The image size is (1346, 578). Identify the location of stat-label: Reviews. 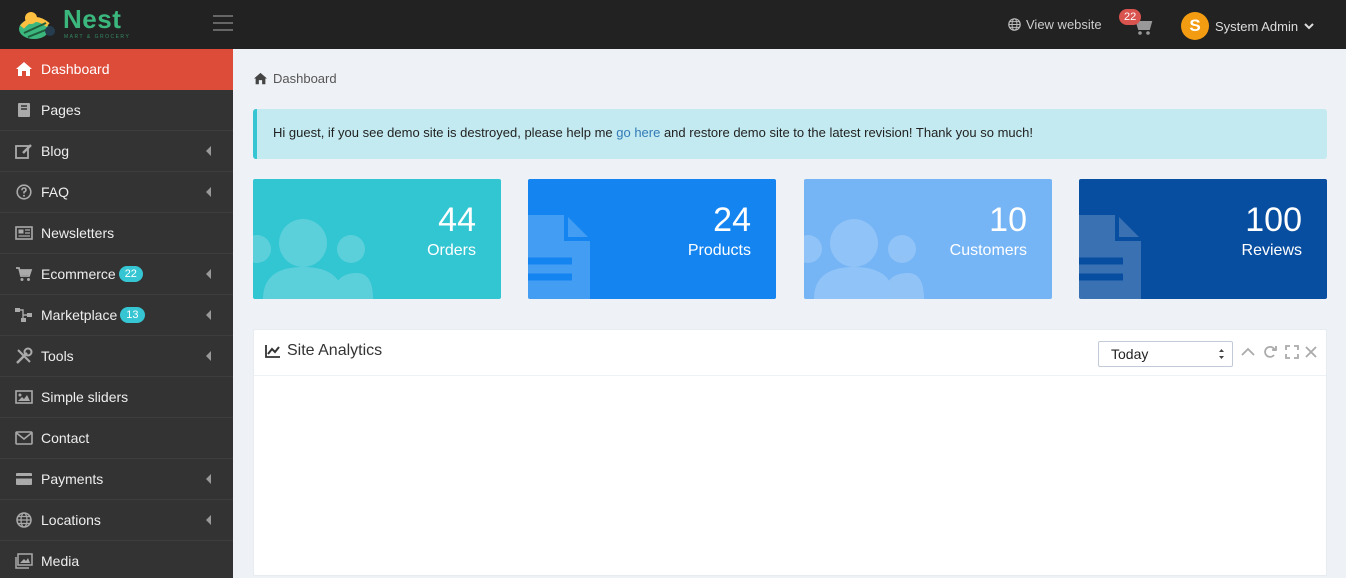
(1271, 250).